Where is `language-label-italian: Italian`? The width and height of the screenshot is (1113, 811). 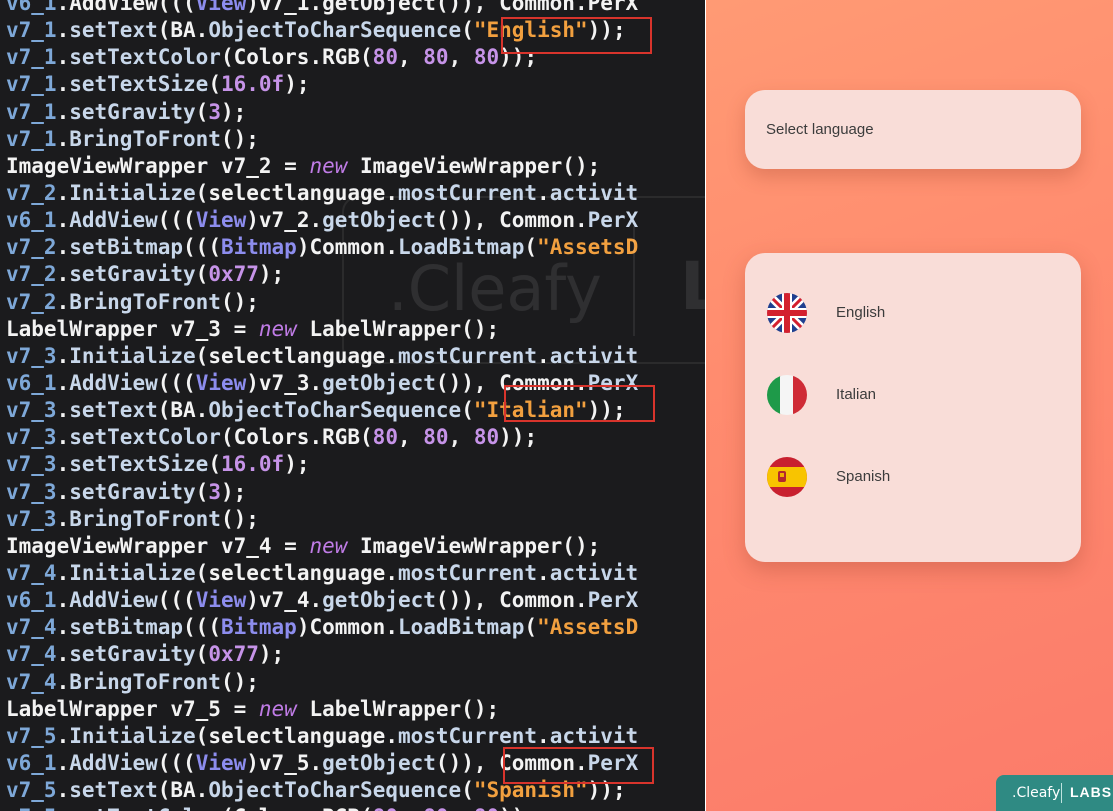 language-label-italian: Italian is located at coordinates (856, 394).